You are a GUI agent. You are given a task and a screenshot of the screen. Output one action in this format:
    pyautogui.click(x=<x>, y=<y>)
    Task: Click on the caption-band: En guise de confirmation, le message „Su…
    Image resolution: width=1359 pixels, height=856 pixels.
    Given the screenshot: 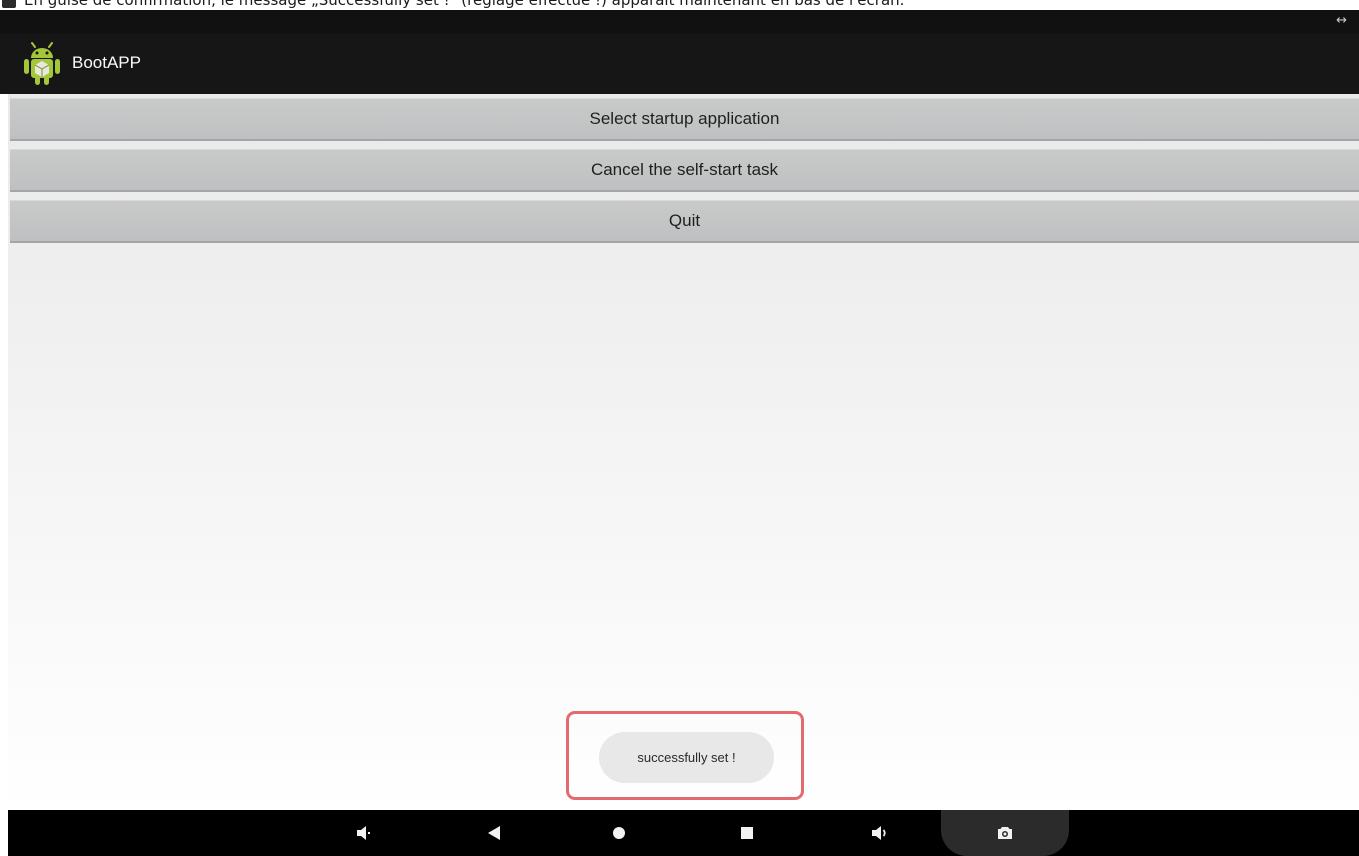 What is the action you would take?
    pyautogui.click(x=679, y=5)
    